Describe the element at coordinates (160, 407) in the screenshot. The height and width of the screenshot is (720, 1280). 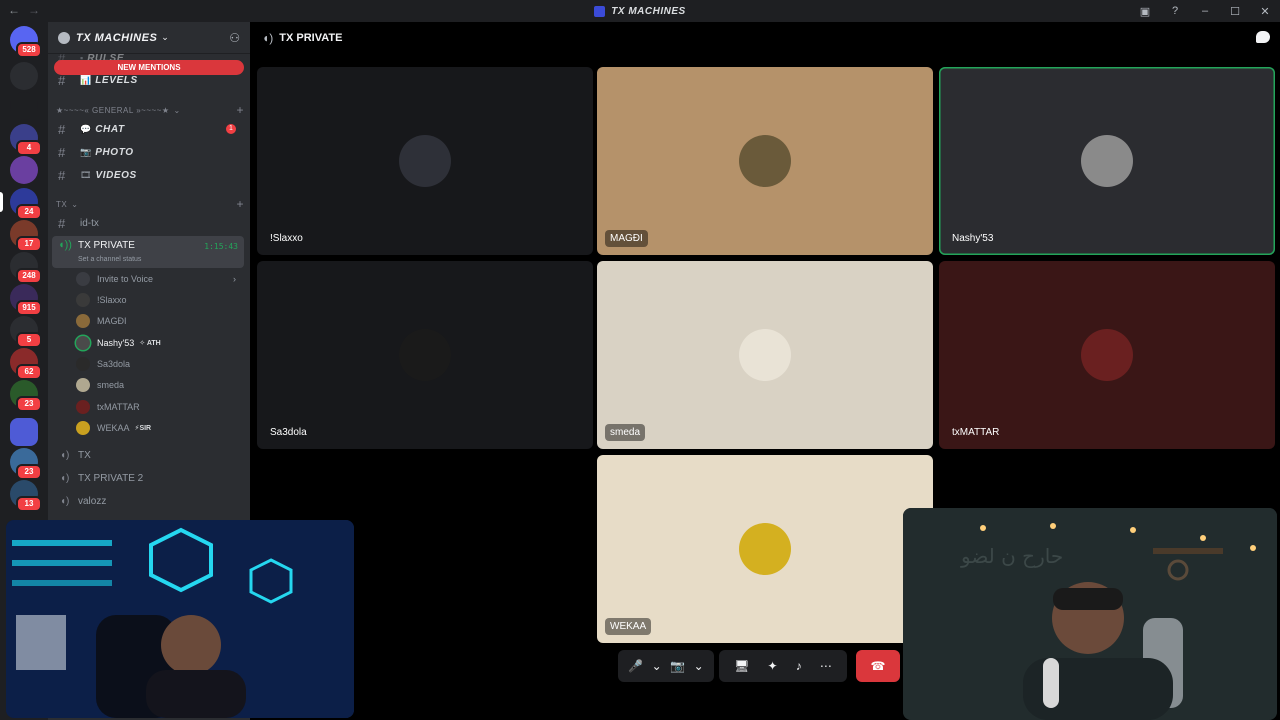
I see `voice-member: txMATTAR` at that location.